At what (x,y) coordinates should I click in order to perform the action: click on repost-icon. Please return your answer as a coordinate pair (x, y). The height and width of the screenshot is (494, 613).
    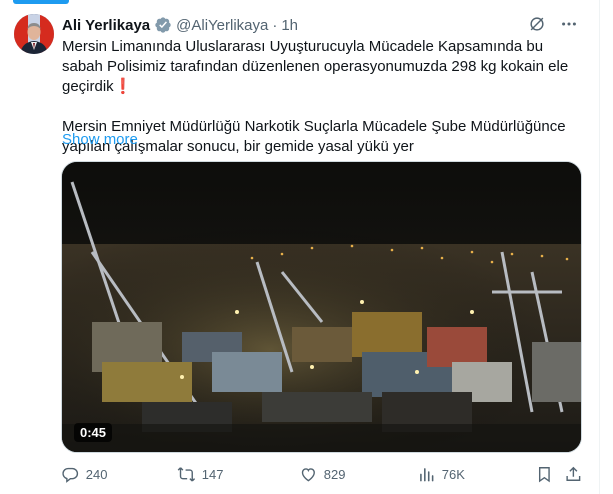
    Looking at the image, I should click on (186, 474).